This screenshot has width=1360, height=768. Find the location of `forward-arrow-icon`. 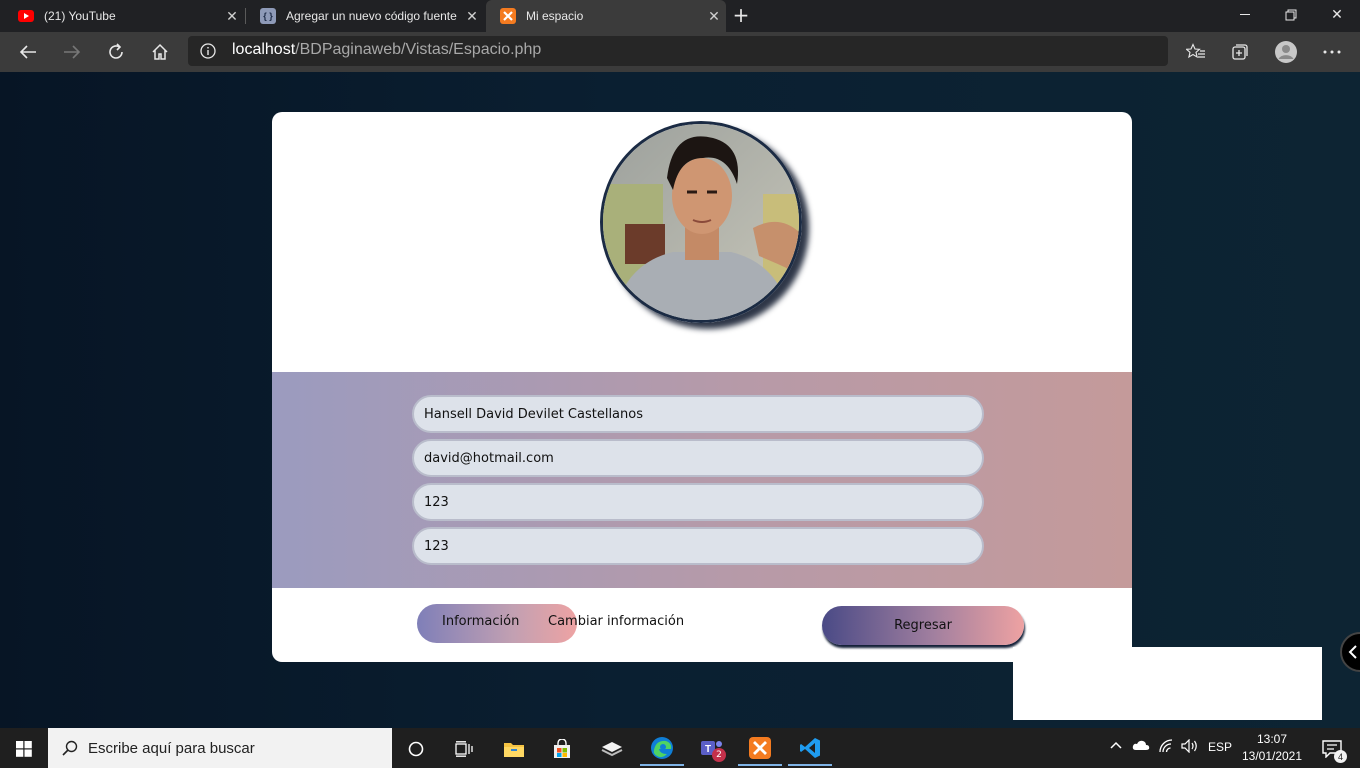

forward-arrow-icon is located at coordinates (72, 52).